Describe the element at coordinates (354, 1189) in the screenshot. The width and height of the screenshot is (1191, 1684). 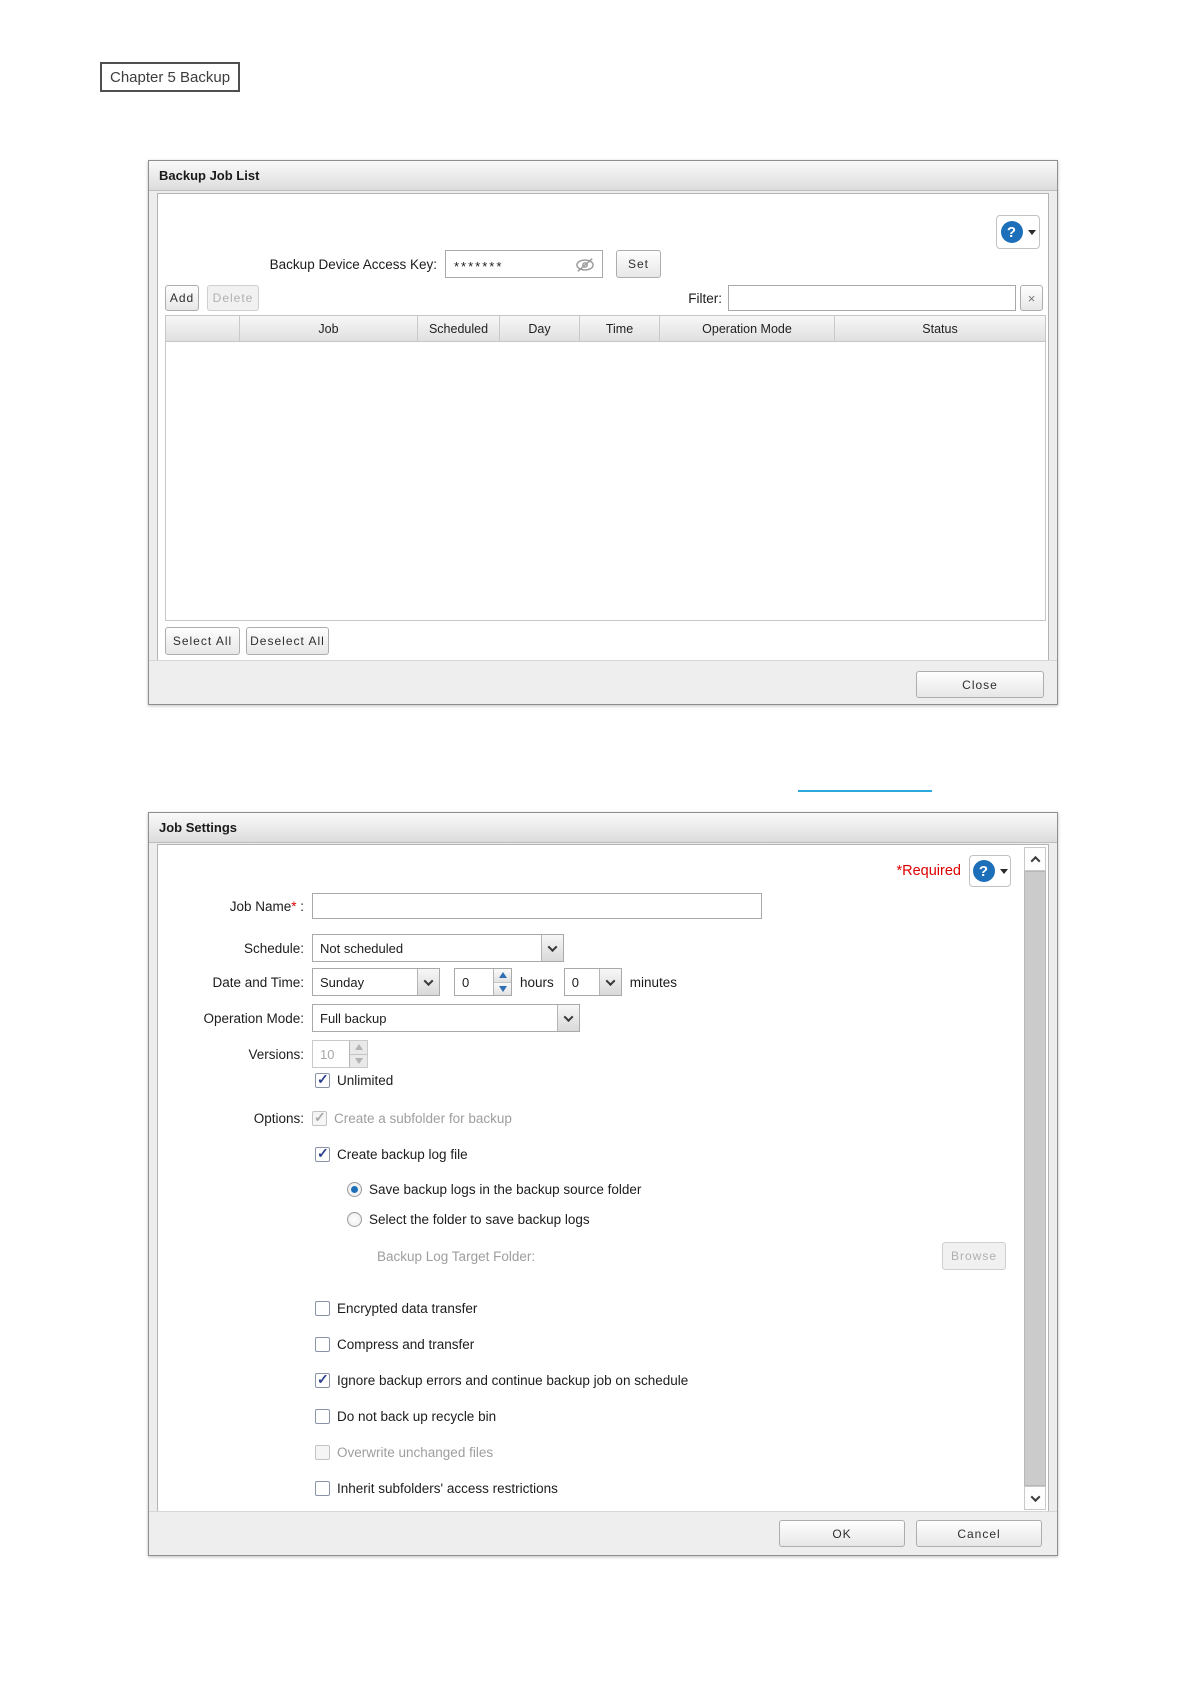
I see `log-source-folder-radio` at that location.